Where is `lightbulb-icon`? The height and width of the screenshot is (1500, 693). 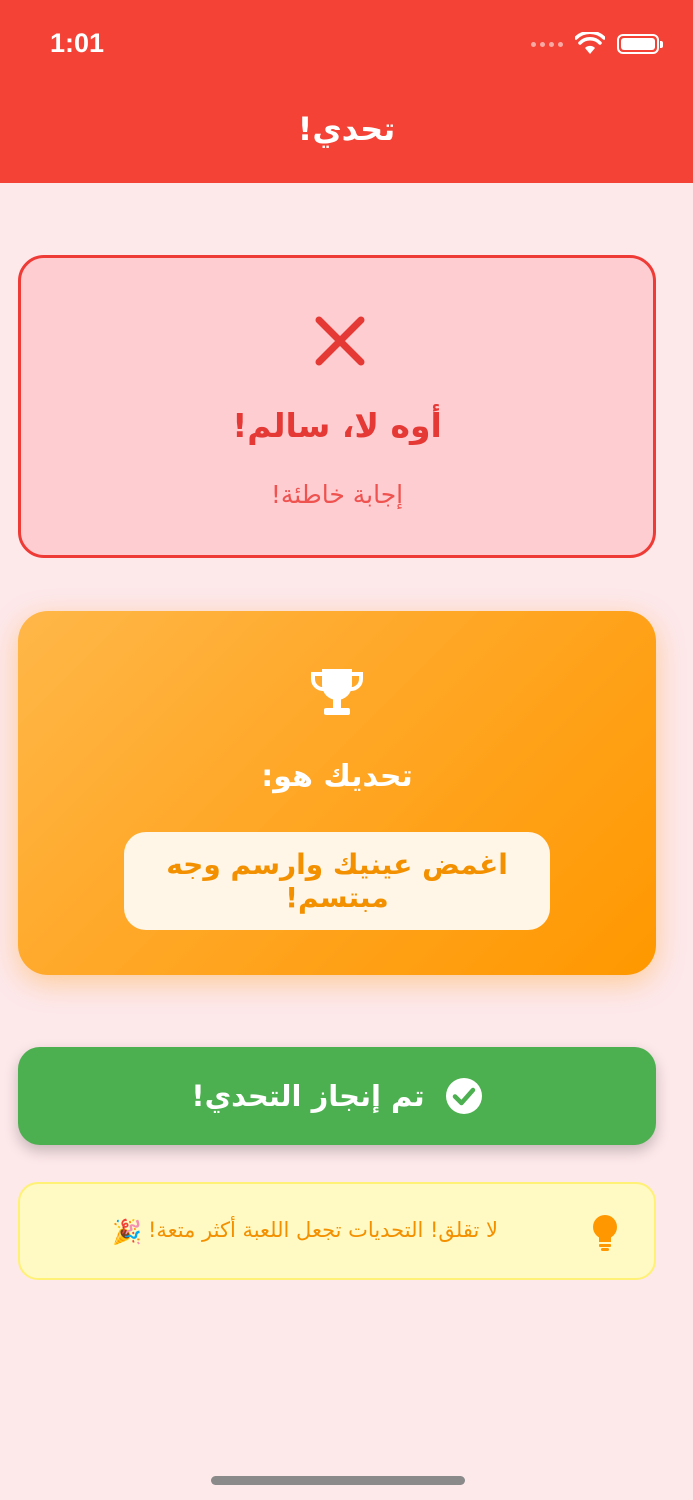 lightbulb-icon is located at coordinates (605, 1233).